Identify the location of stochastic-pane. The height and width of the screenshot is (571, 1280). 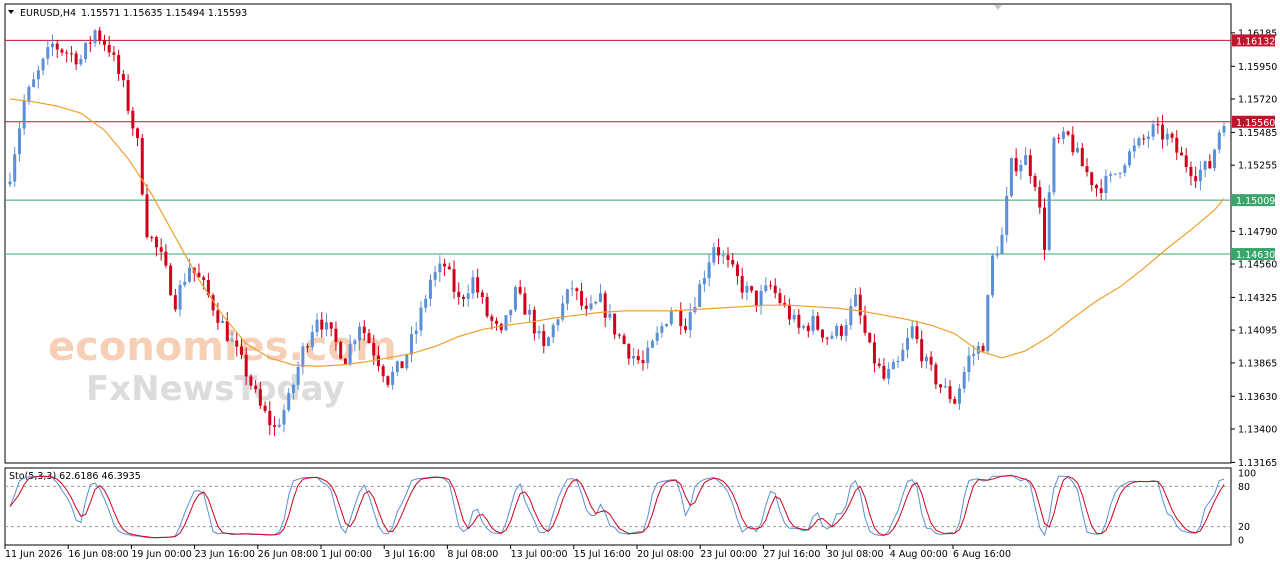
(618, 506).